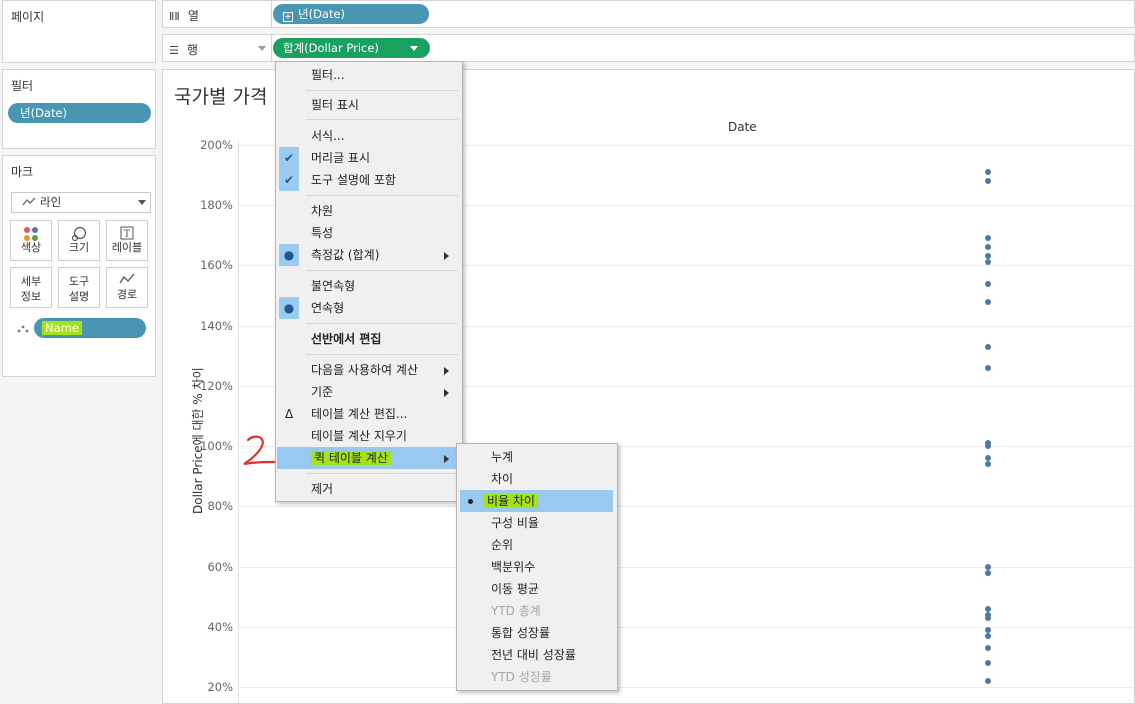 The image size is (1135, 704). Describe the element at coordinates (127, 278) in the screenshot. I see `path-icon` at that location.